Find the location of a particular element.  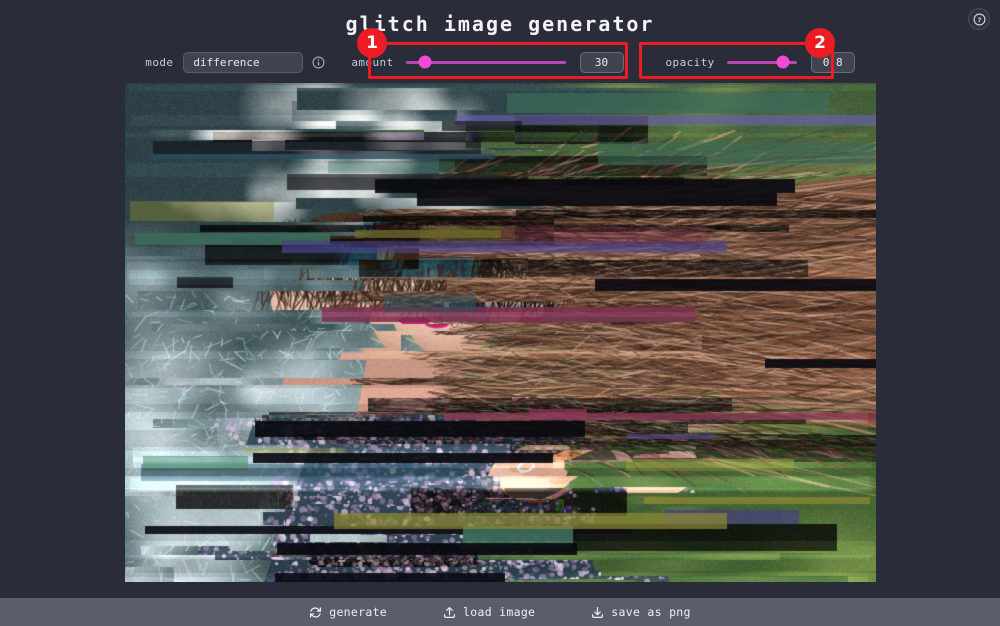

amount-control-group: amount 30 is located at coordinates (487, 62).